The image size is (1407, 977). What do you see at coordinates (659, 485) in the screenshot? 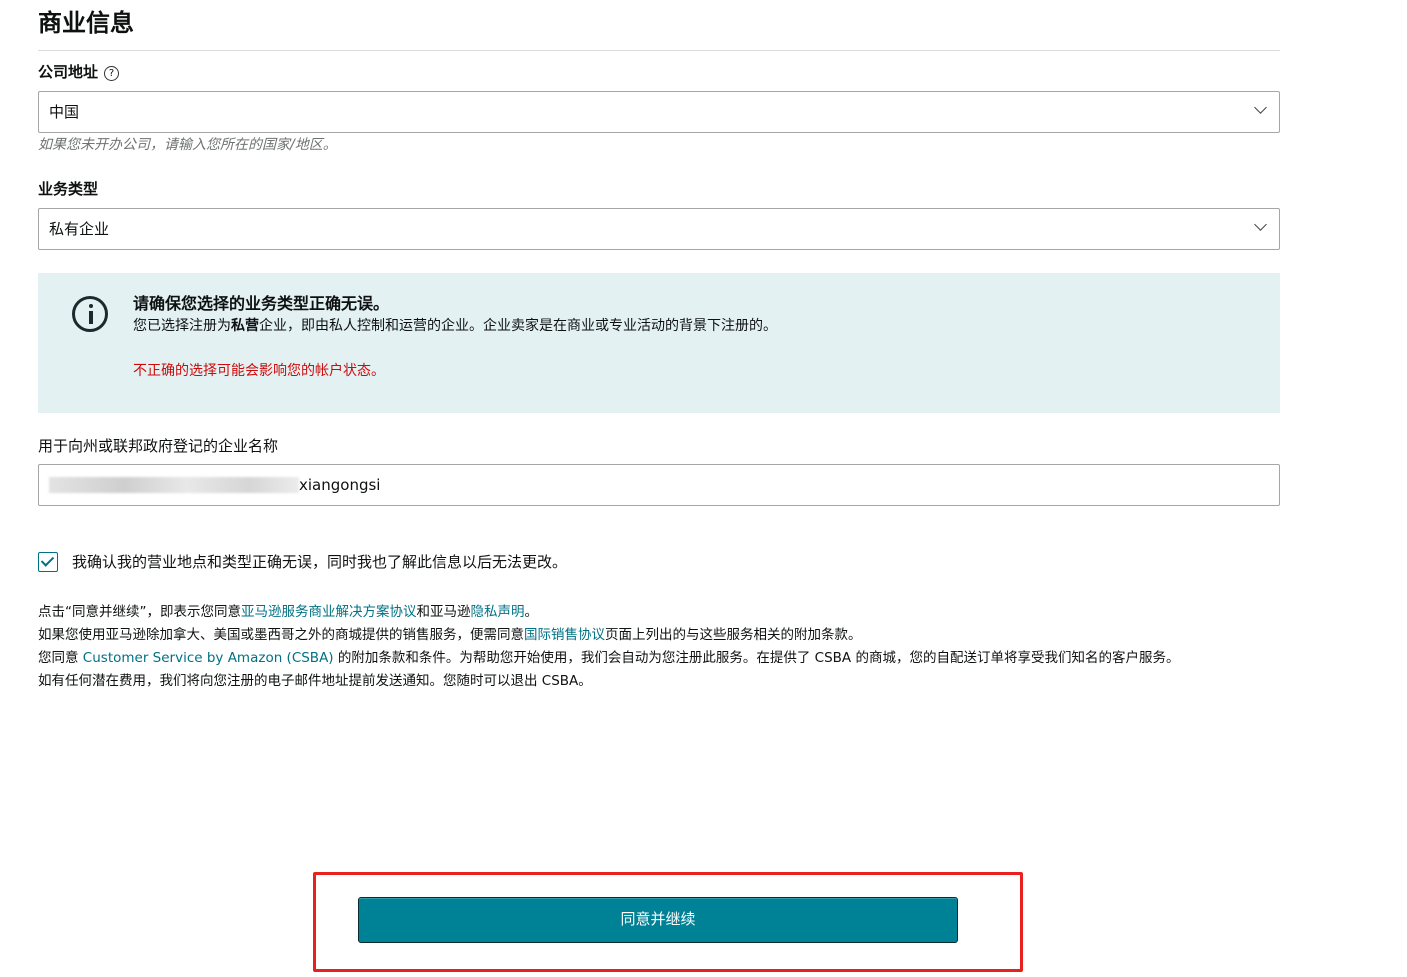
I see `business-name-input: xiangongsi` at bounding box center [659, 485].